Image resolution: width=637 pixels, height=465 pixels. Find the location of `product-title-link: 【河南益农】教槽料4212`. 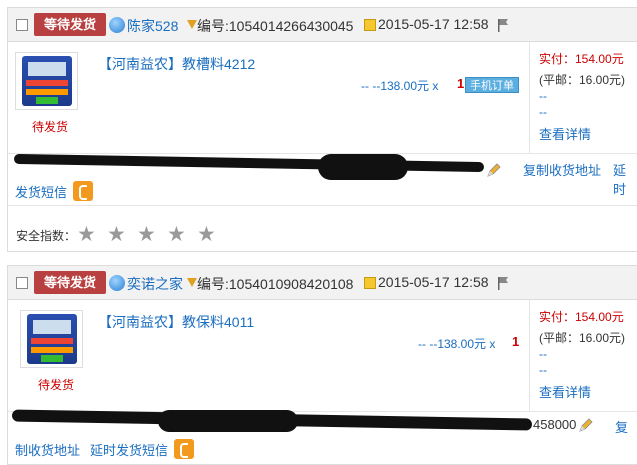

product-title-link: 【河南益农】教槽料4212 is located at coordinates (176, 64).